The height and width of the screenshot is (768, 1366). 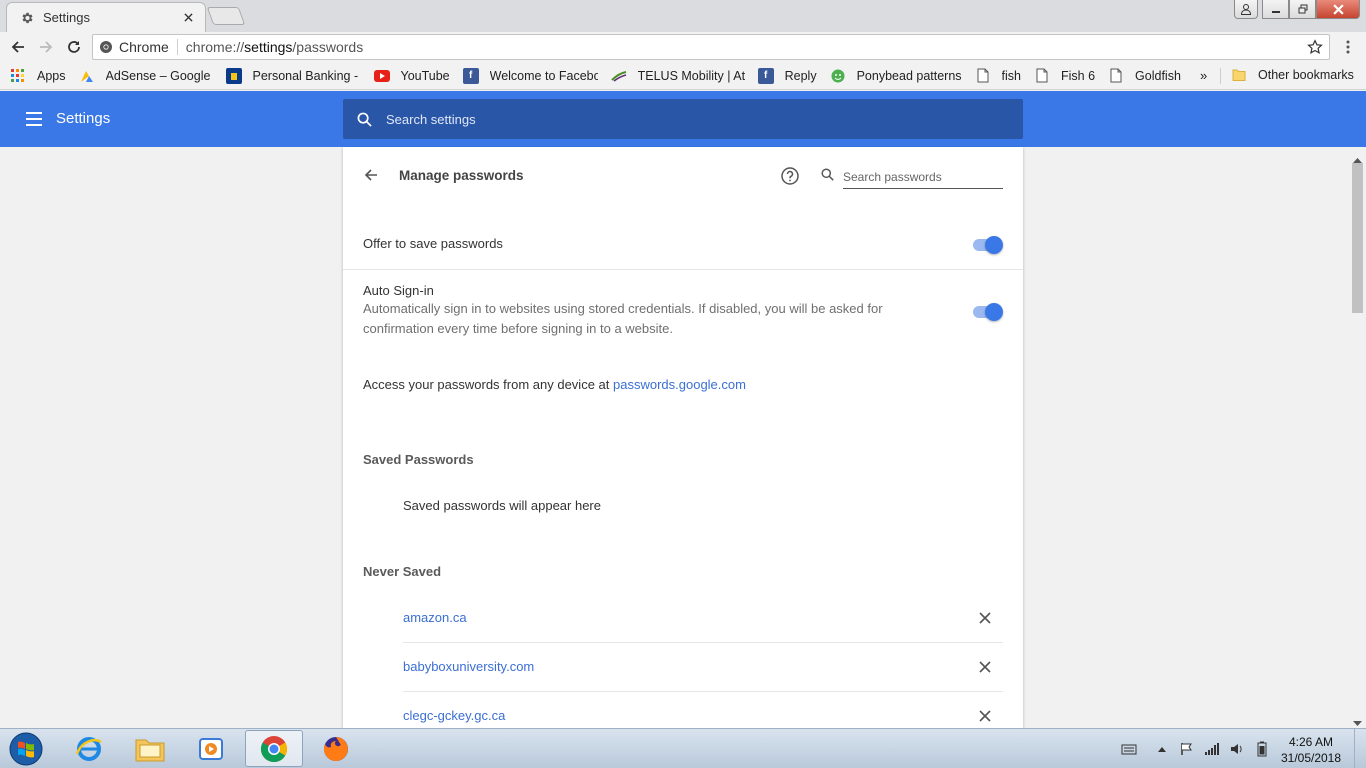 What do you see at coordinates (1246, 9) in the screenshot?
I see `user-icon` at bounding box center [1246, 9].